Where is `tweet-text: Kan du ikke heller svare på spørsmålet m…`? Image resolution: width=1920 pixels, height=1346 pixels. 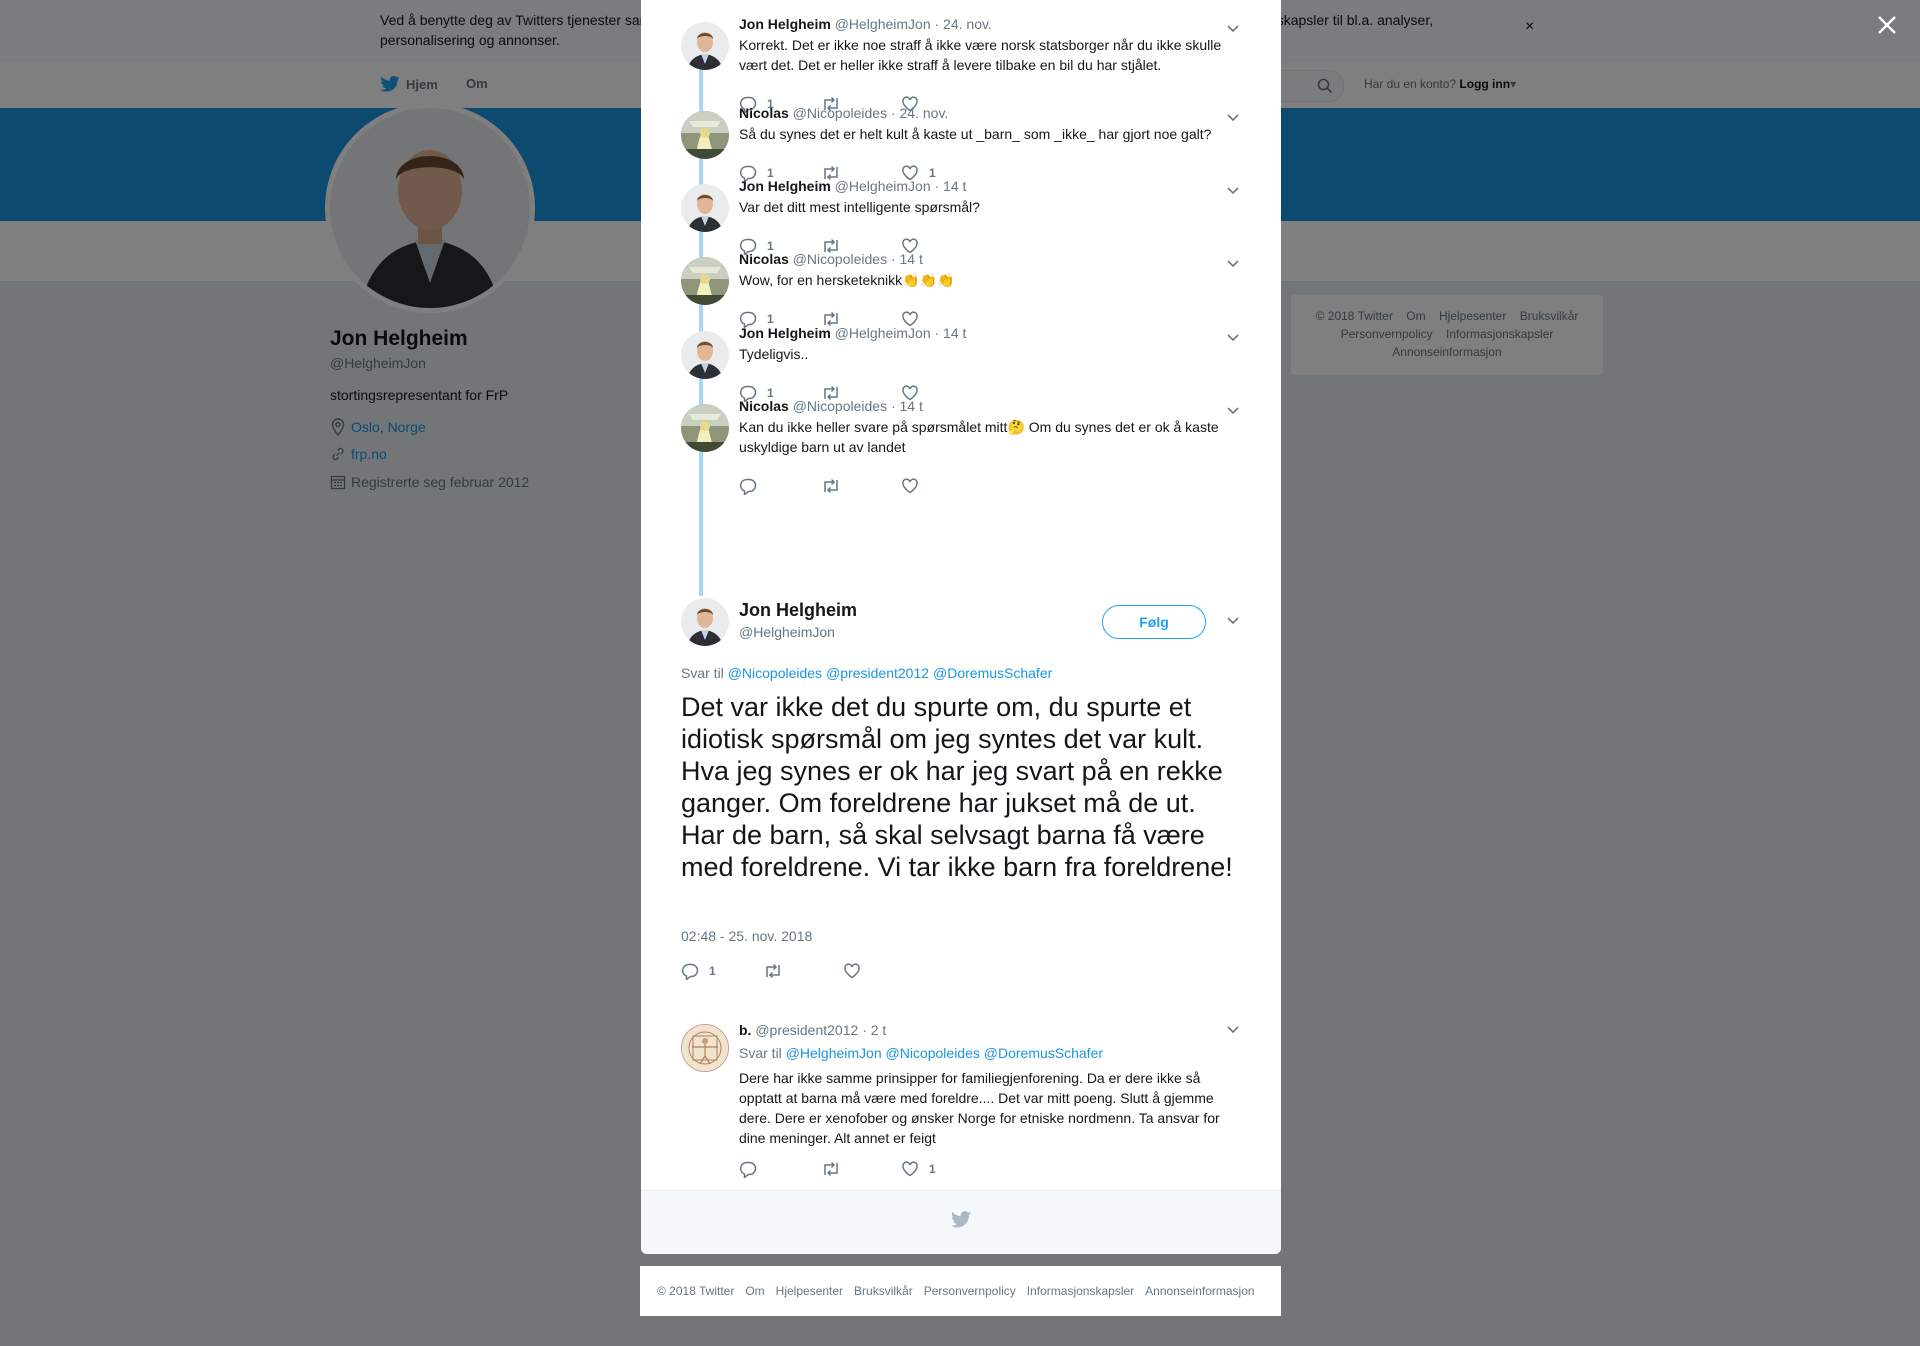
tweet-text: Kan du ikke heller svare på spørsmålet m… is located at coordinates (979, 437).